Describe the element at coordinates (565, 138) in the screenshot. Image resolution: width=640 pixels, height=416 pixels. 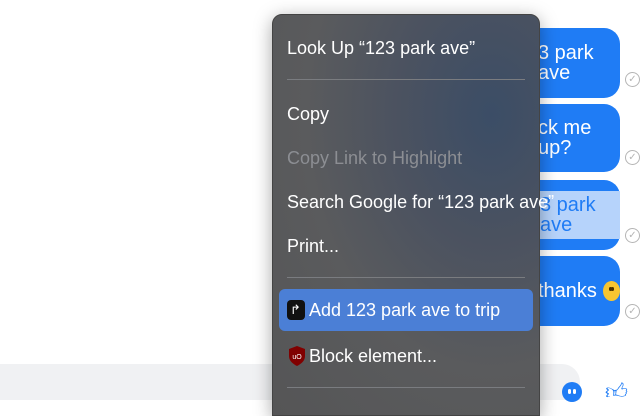
I see `message-text: ck me up?` at that location.